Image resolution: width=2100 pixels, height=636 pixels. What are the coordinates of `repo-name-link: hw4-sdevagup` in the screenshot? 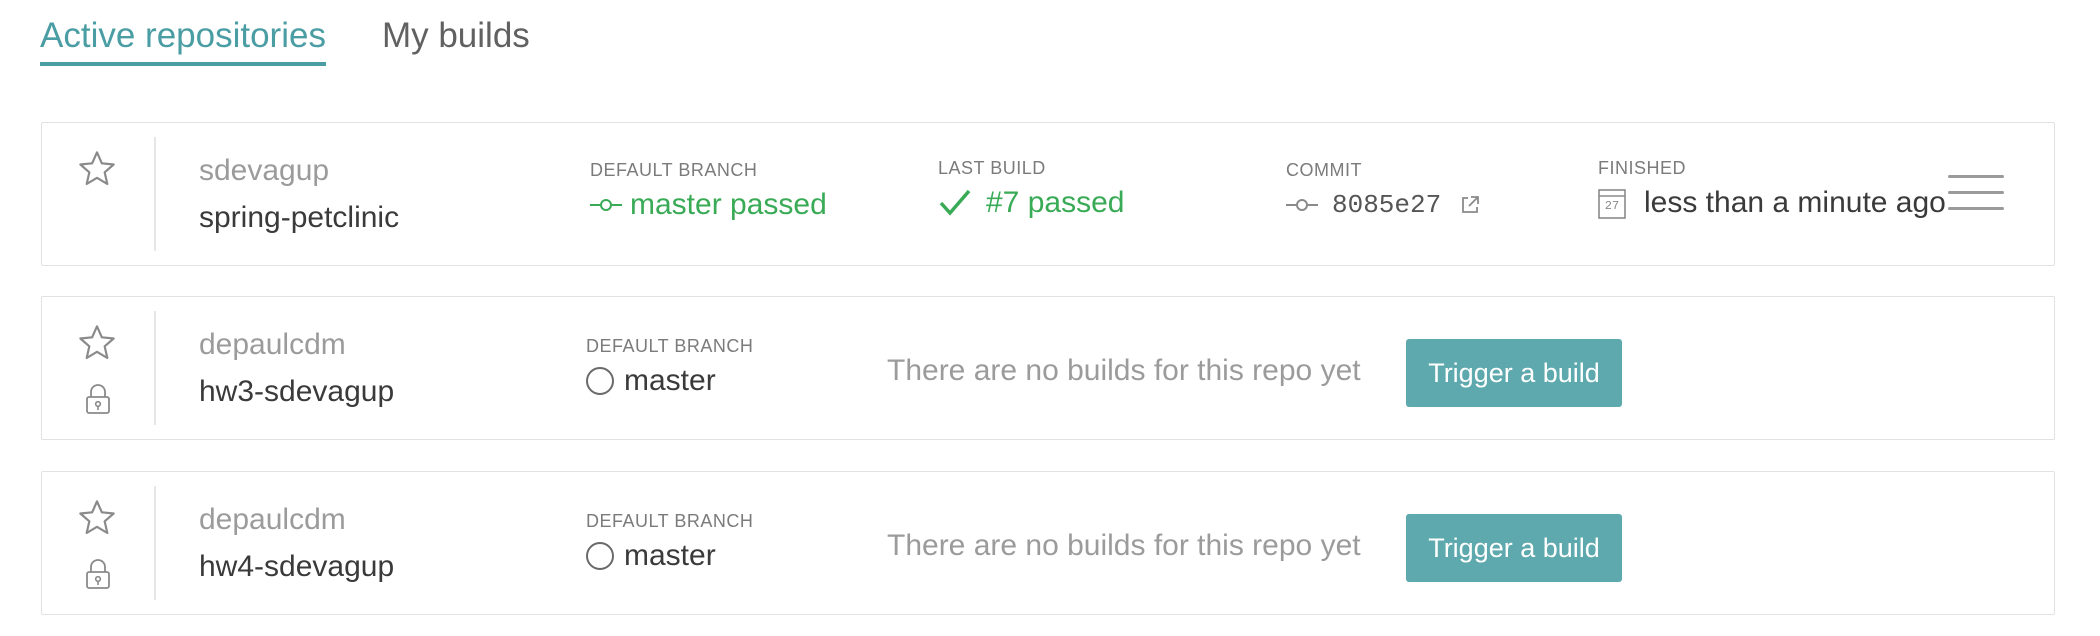 It's located at (296, 567).